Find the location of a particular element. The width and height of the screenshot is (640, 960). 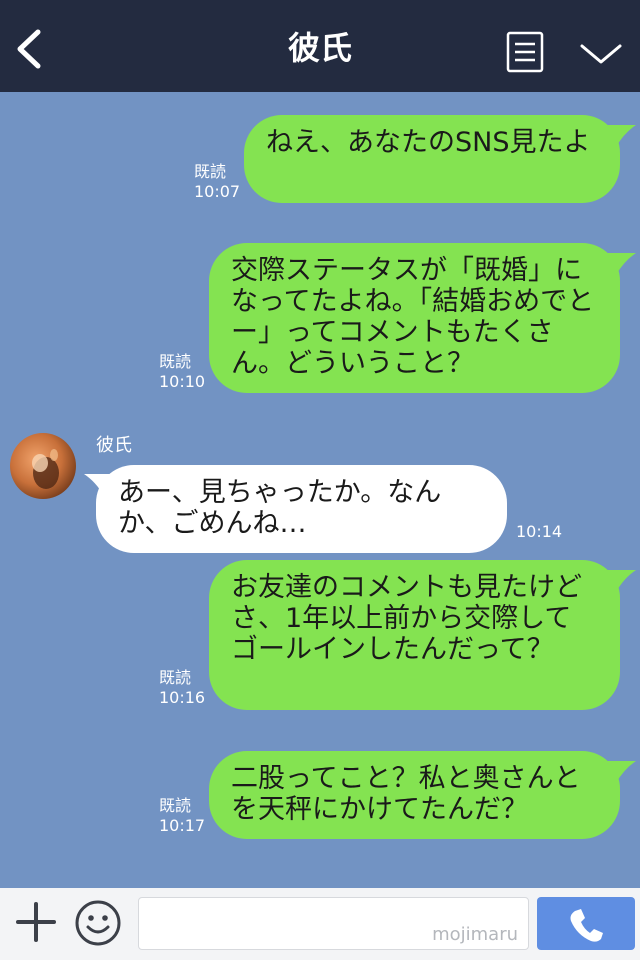

message-bubble-sent: ねえ、あなたのSNS見たよ is located at coordinates (432, 159).